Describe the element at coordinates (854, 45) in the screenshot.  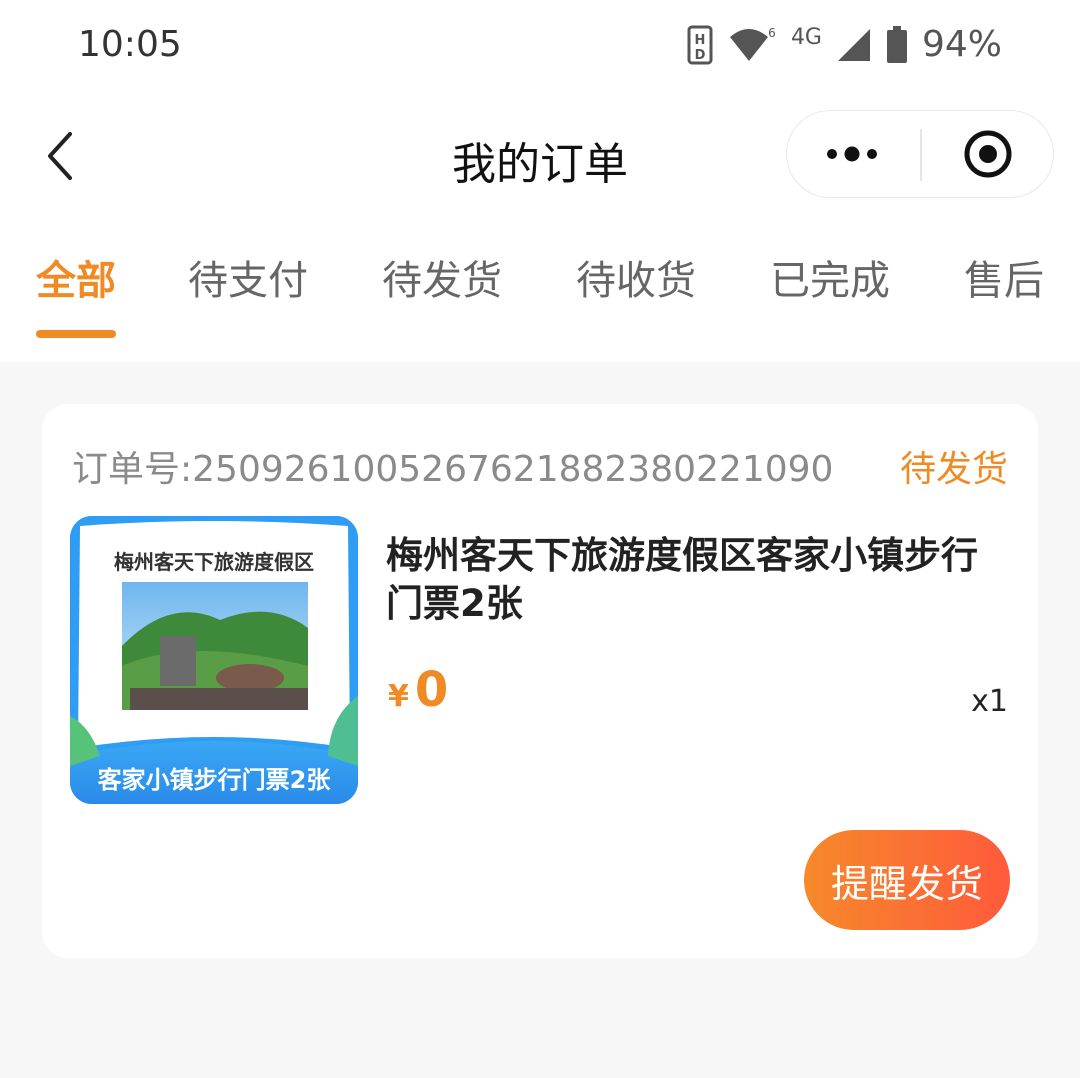
I see `signal-icon` at that location.